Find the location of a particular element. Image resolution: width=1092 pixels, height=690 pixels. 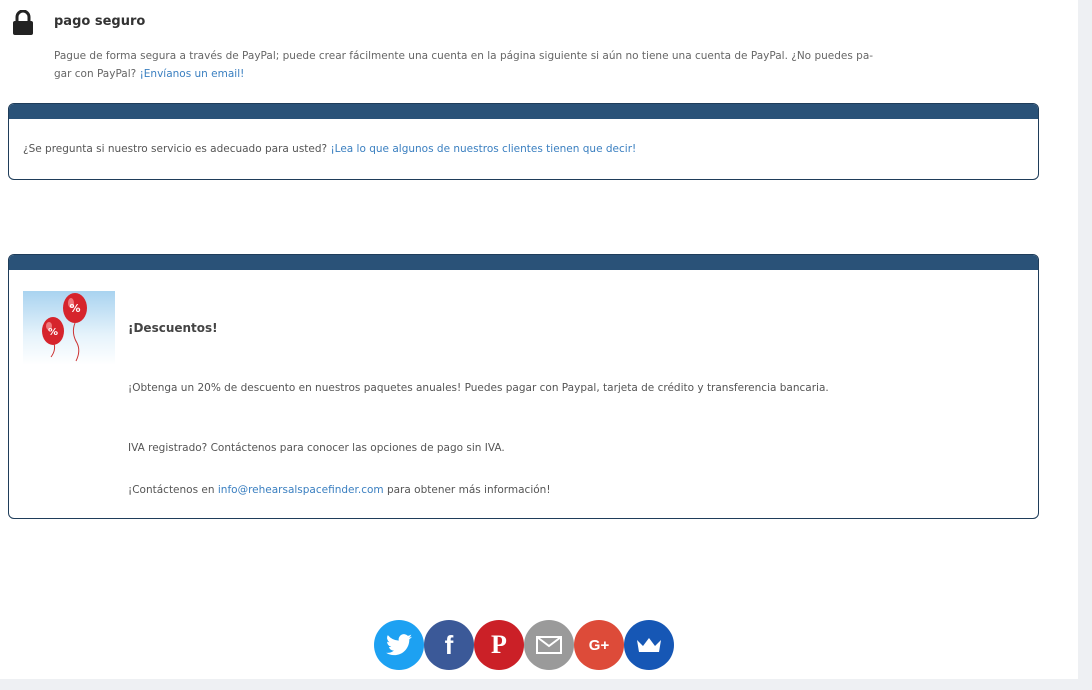

balloon-percent-1: % is located at coordinates (74, 308).